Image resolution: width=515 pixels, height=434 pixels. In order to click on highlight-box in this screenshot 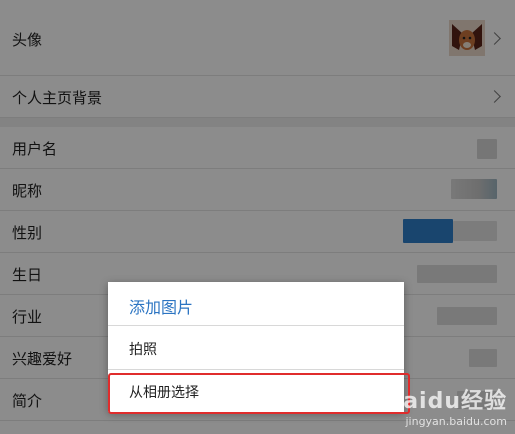, I will do `click(259, 393)`.